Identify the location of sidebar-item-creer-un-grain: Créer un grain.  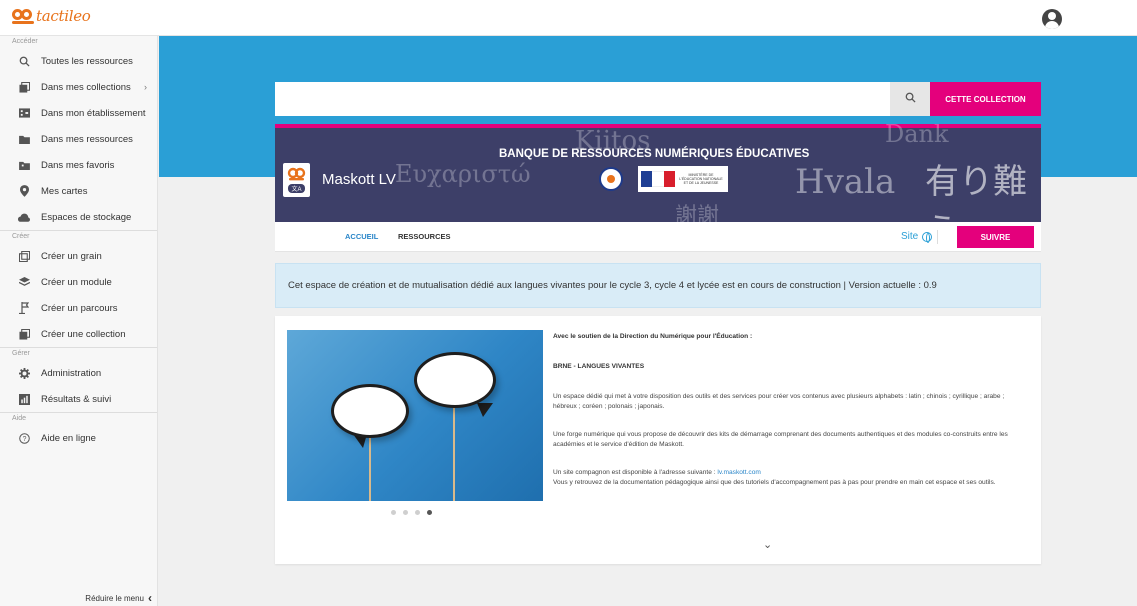
(78, 256).